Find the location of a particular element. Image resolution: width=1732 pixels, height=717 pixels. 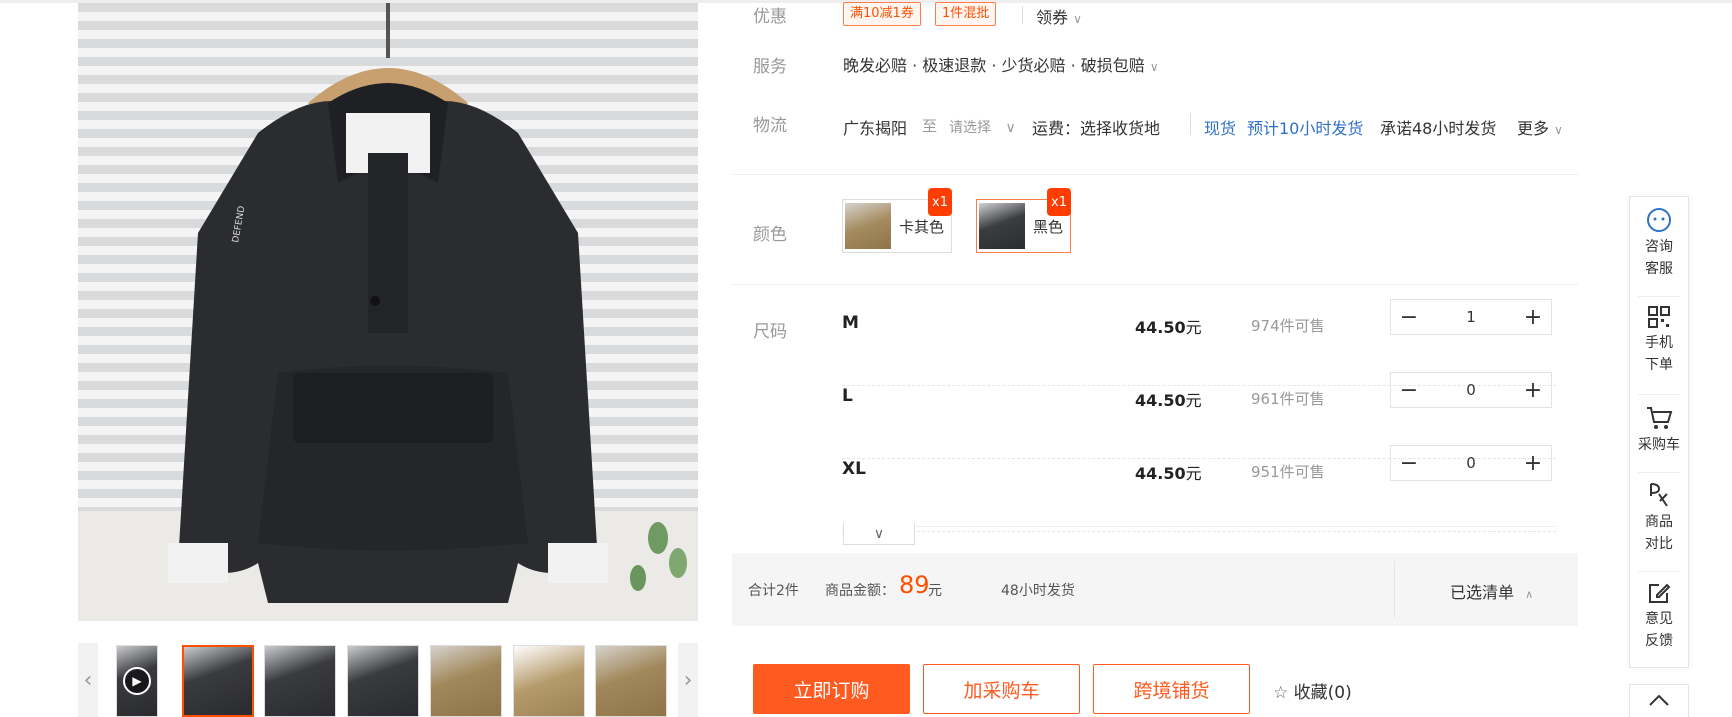

size-name: XL is located at coordinates (854, 469).